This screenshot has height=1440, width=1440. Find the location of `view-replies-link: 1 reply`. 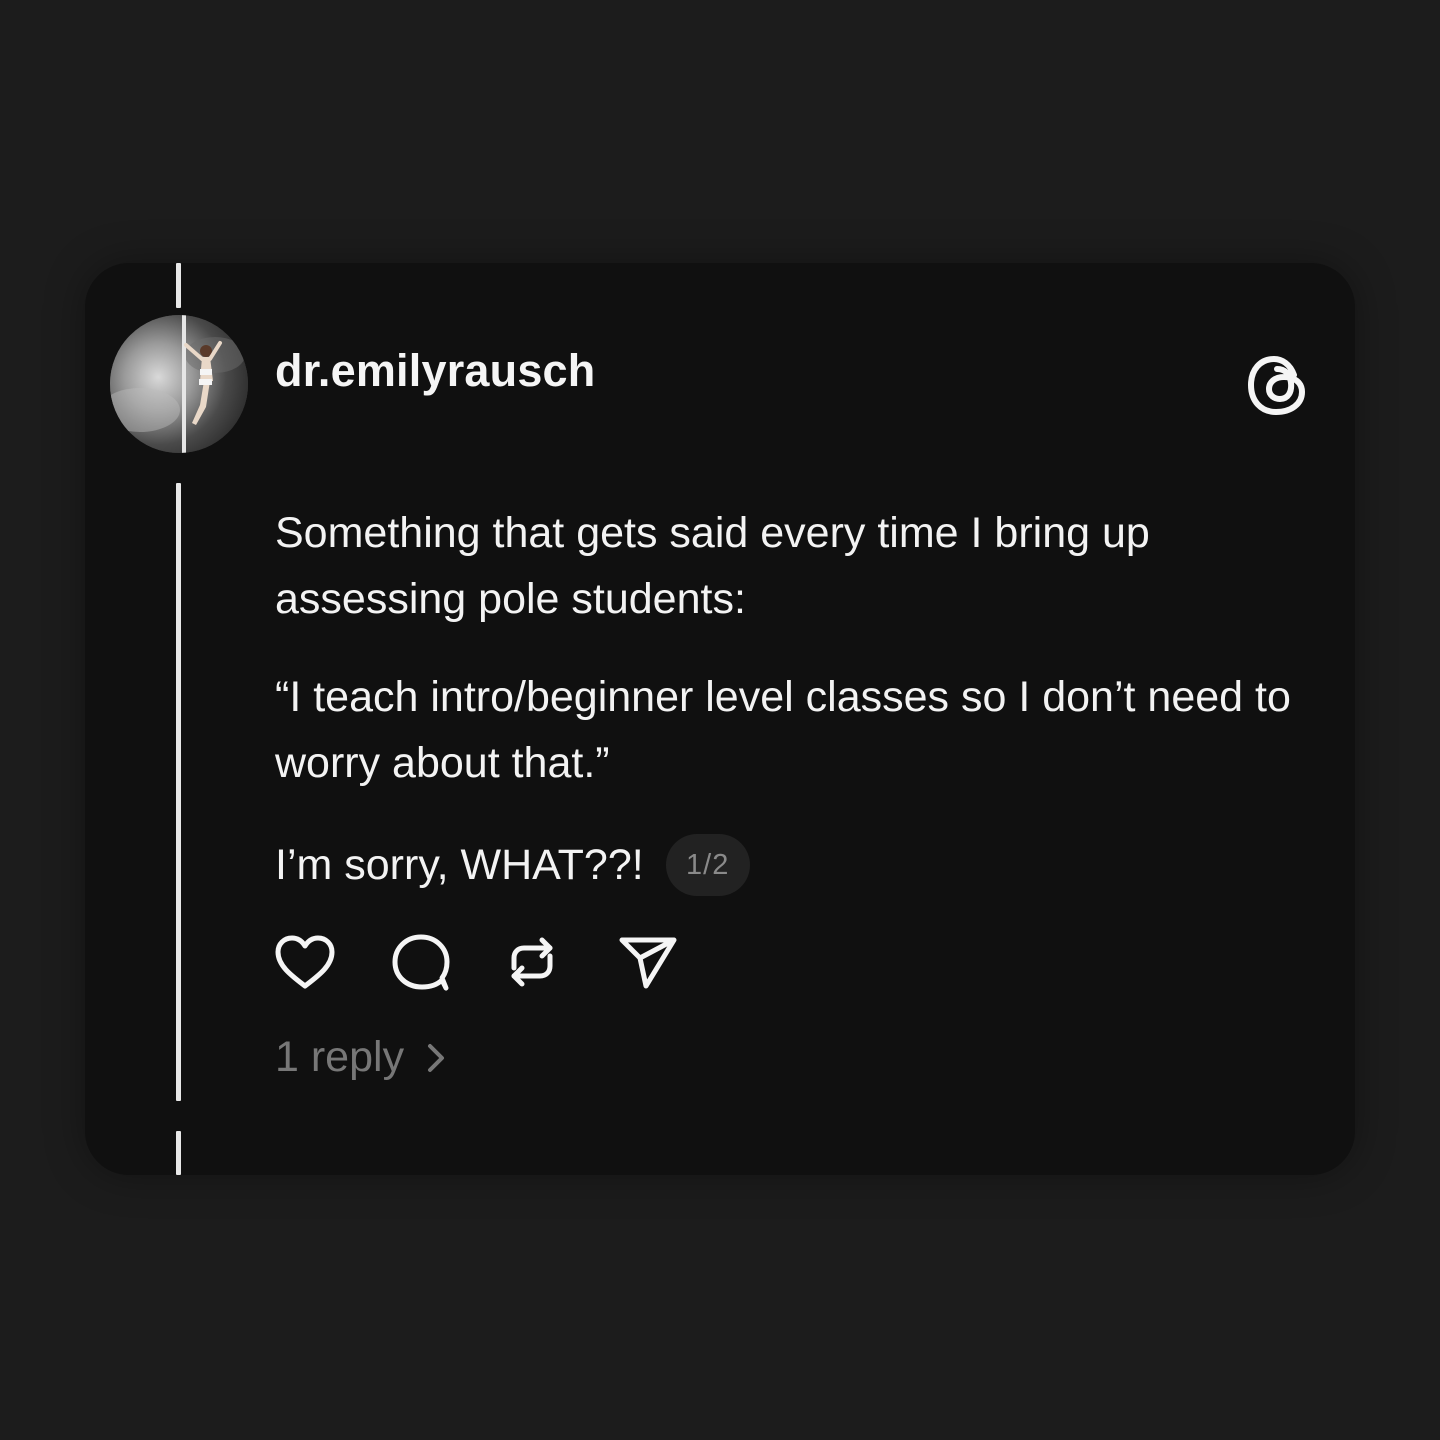

view-replies-link: 1 reply is located at coordinates (360, 1057).